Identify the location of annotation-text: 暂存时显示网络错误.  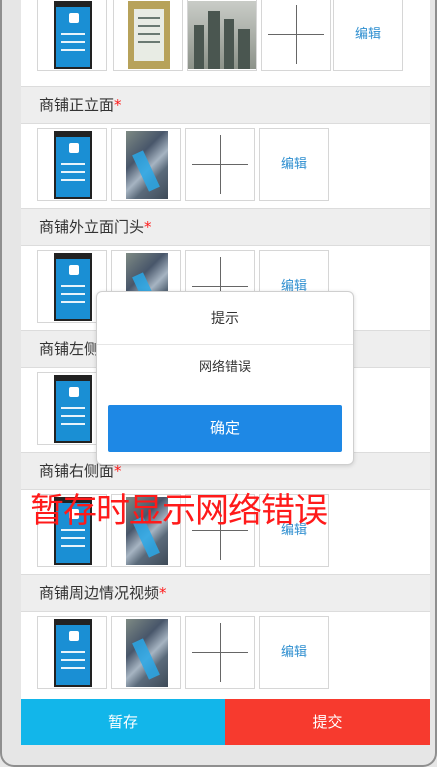
(179, 511).